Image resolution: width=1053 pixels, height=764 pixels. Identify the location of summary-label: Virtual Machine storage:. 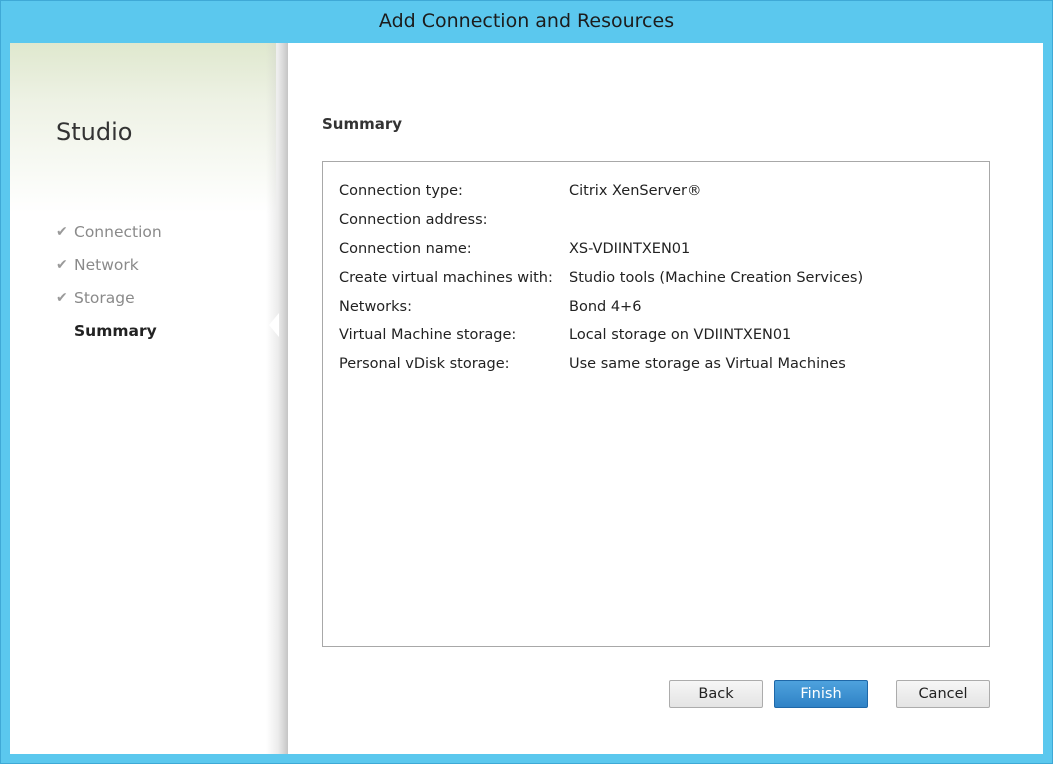
(428, 335).